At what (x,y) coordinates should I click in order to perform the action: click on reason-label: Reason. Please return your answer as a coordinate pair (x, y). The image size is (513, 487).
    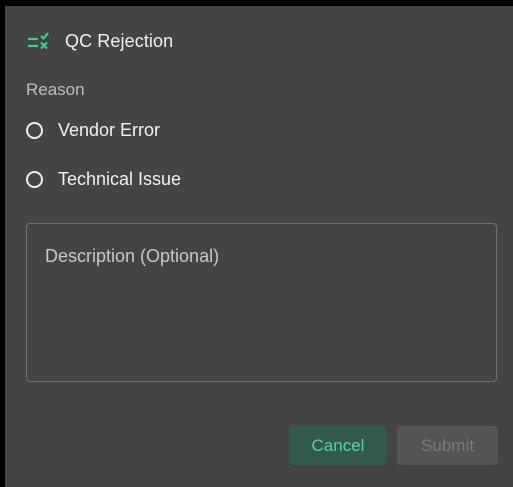
    Looking at the image, I should click on (55, 89).